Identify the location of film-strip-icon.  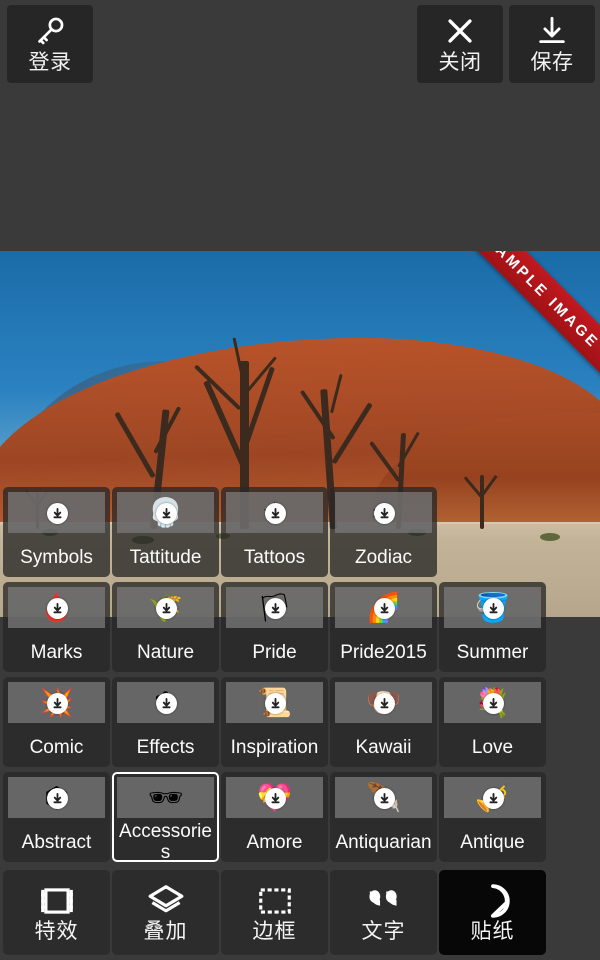
(57, 899).